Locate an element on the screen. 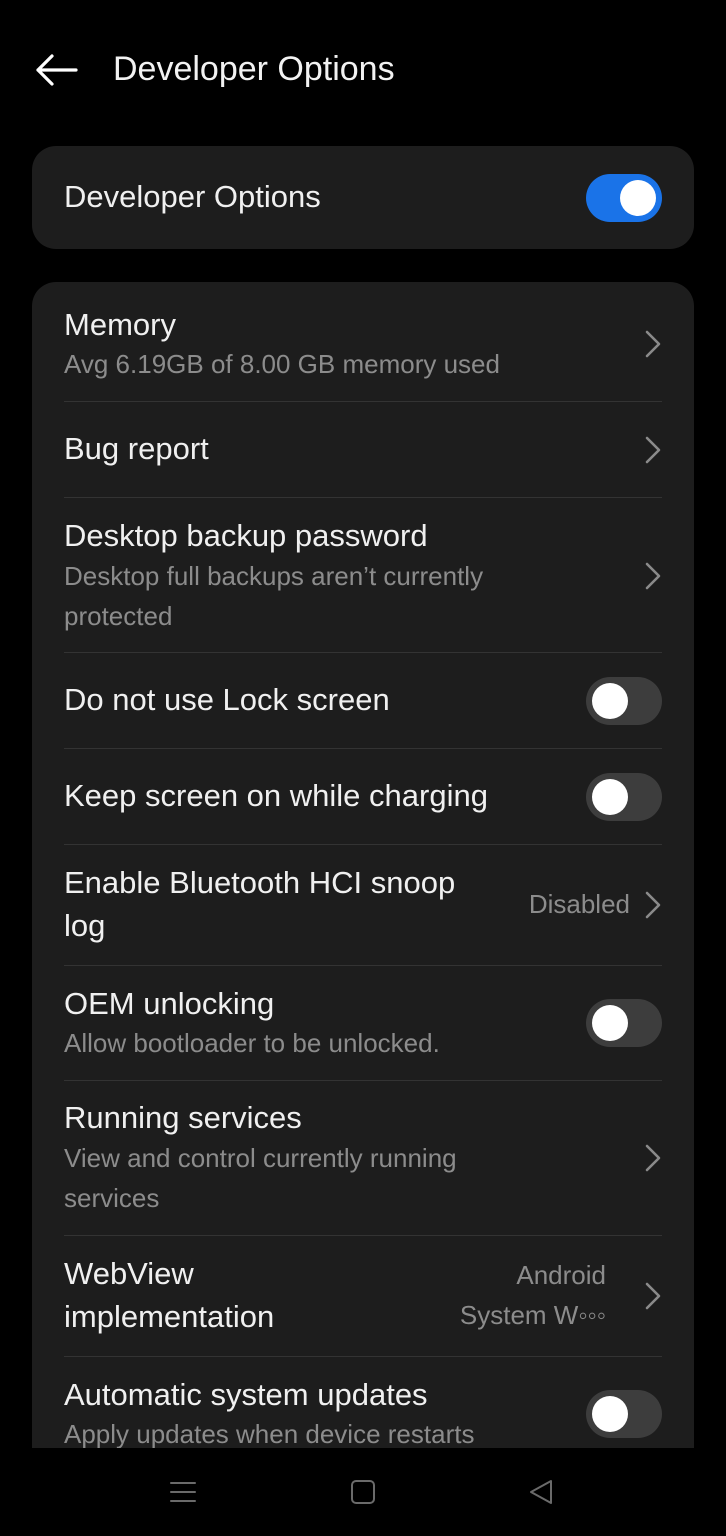 The height and width of the screenshot is (1536, 726). home-square-icon is located at coordinates (363, 1492).